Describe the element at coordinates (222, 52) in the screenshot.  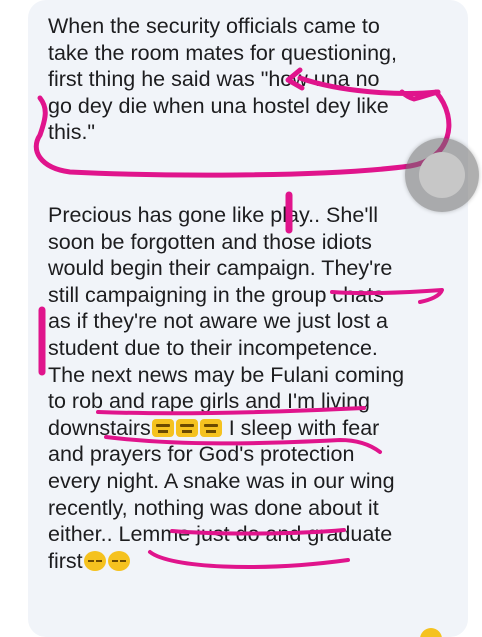
I see `text-line: take the room mates for questioning,` at that location.